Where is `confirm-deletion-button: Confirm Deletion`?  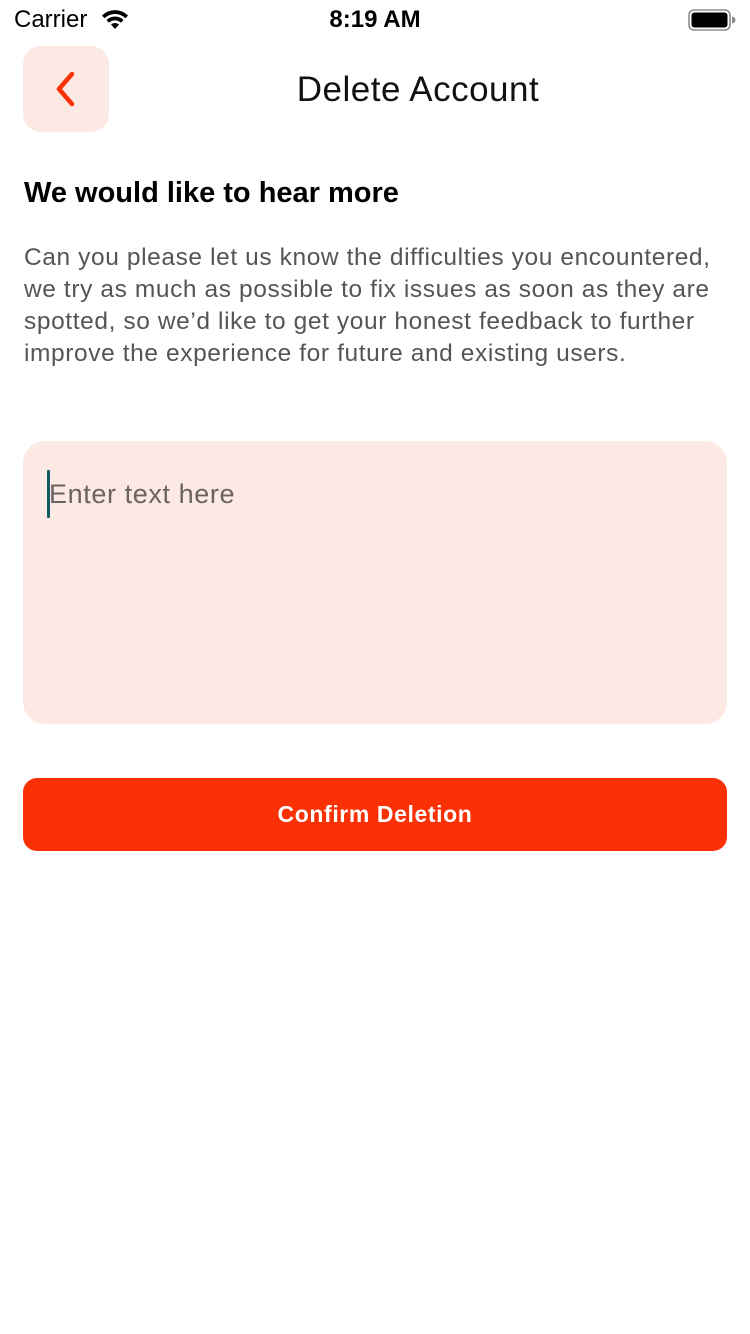 confirm-deletion-button: Confirm Deletion is located at coordinates (375, 814).